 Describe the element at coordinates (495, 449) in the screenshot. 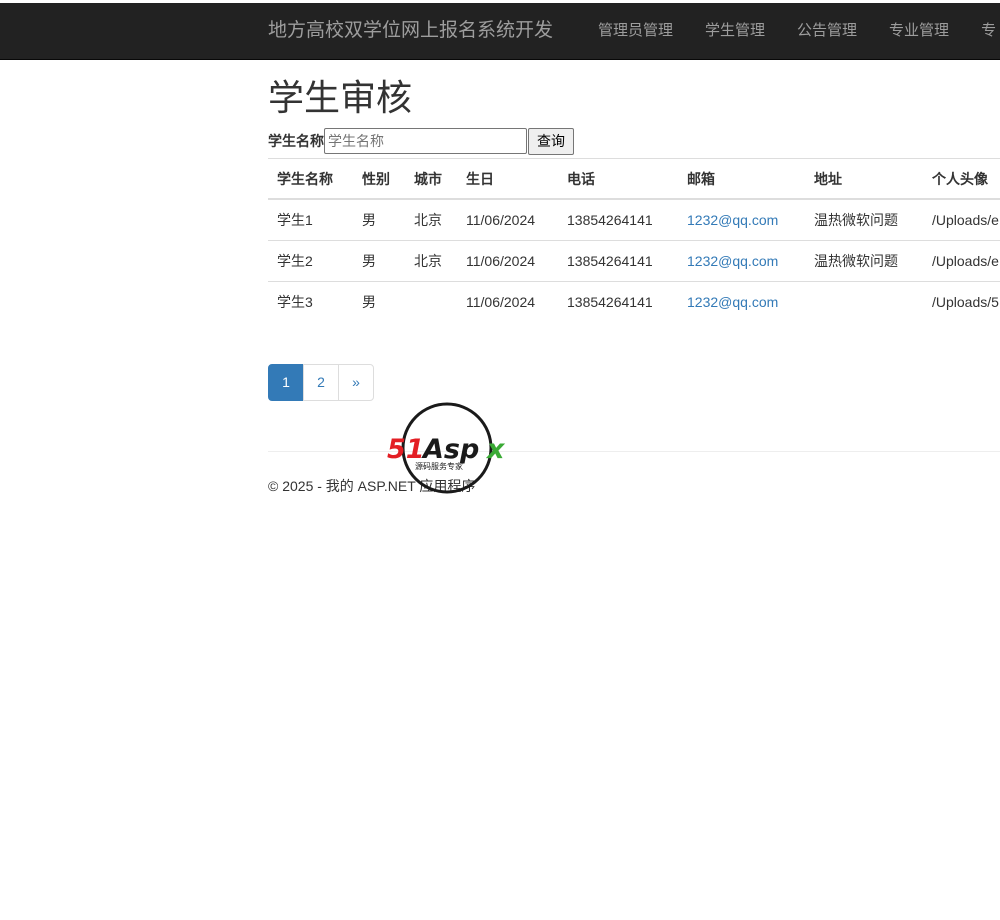

I see `svg-text: x` at that location.